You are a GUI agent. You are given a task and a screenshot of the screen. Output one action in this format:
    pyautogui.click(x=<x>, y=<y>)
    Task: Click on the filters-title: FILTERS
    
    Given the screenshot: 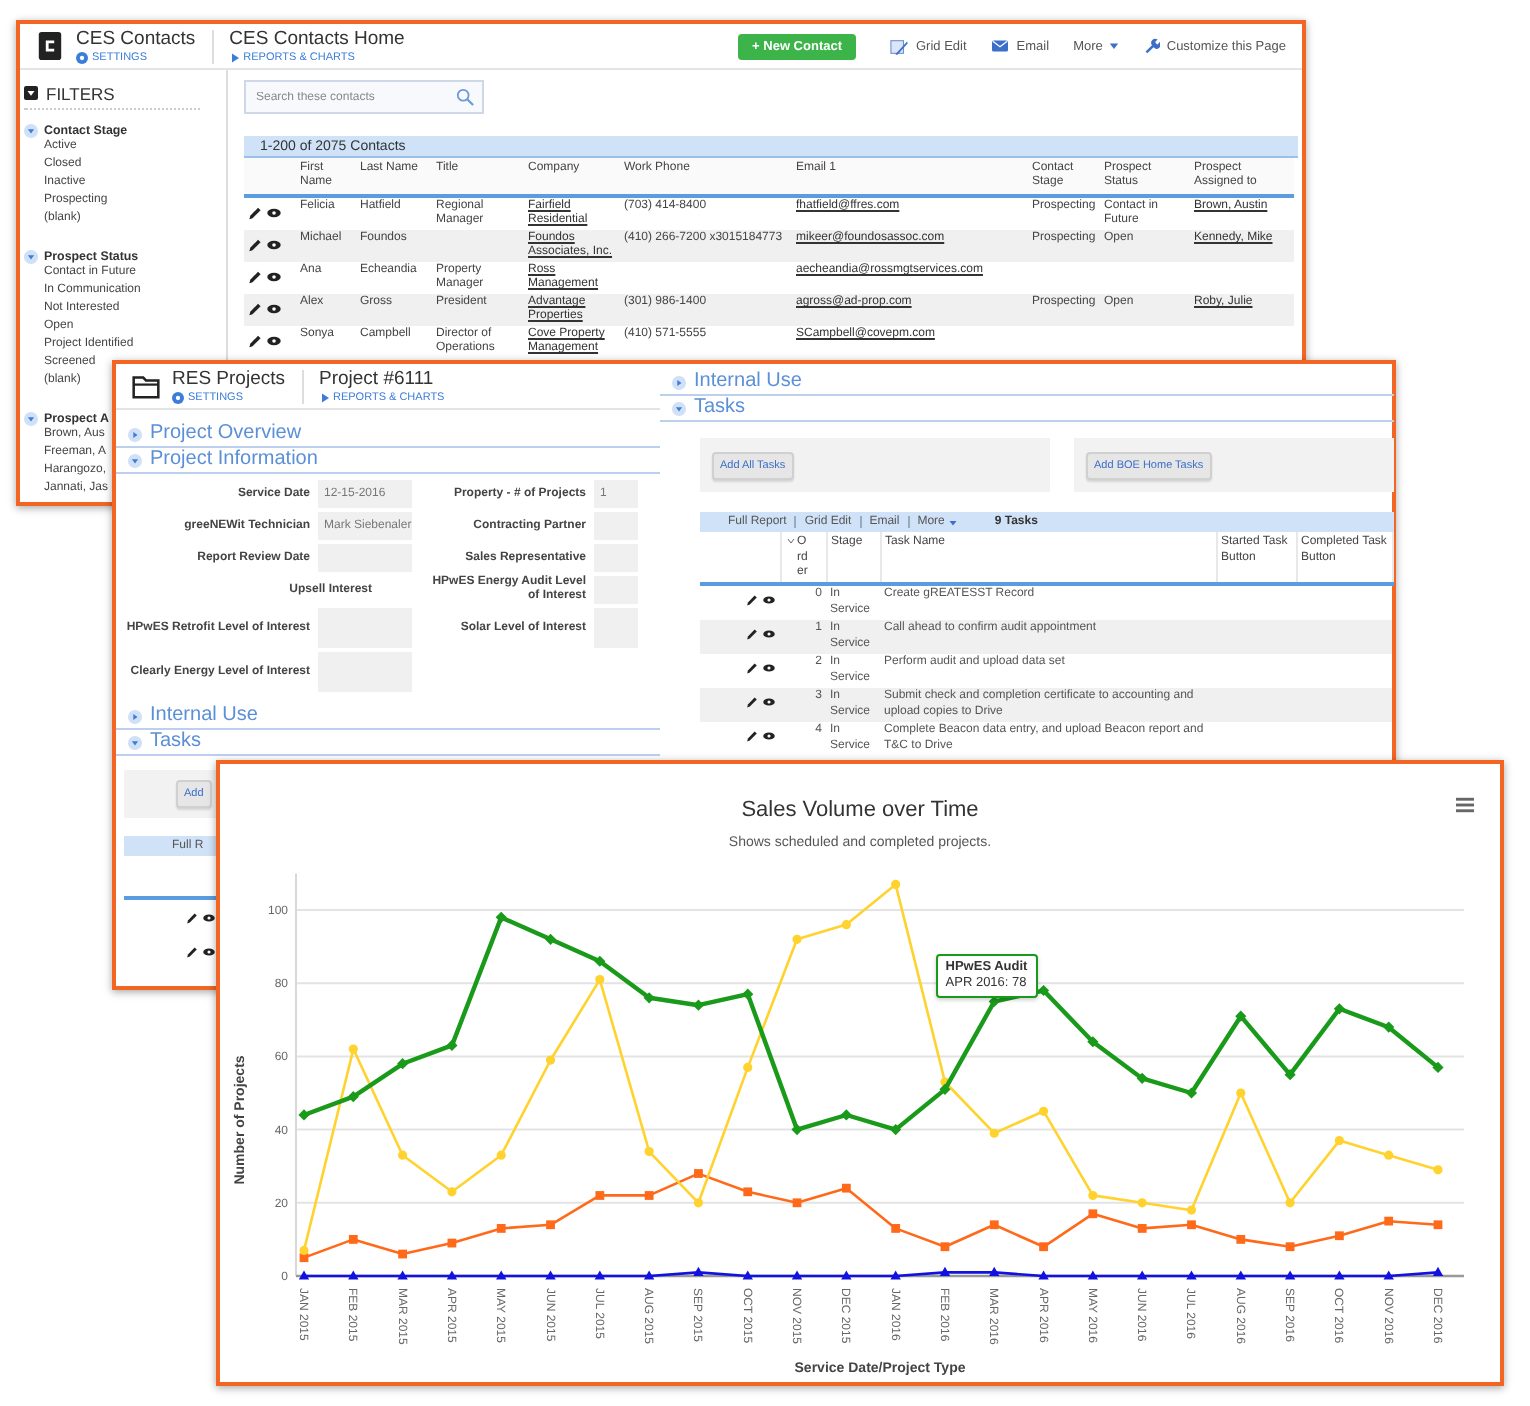 What is the action you would take?
    pyautogui.click(x=80, y=93)
    